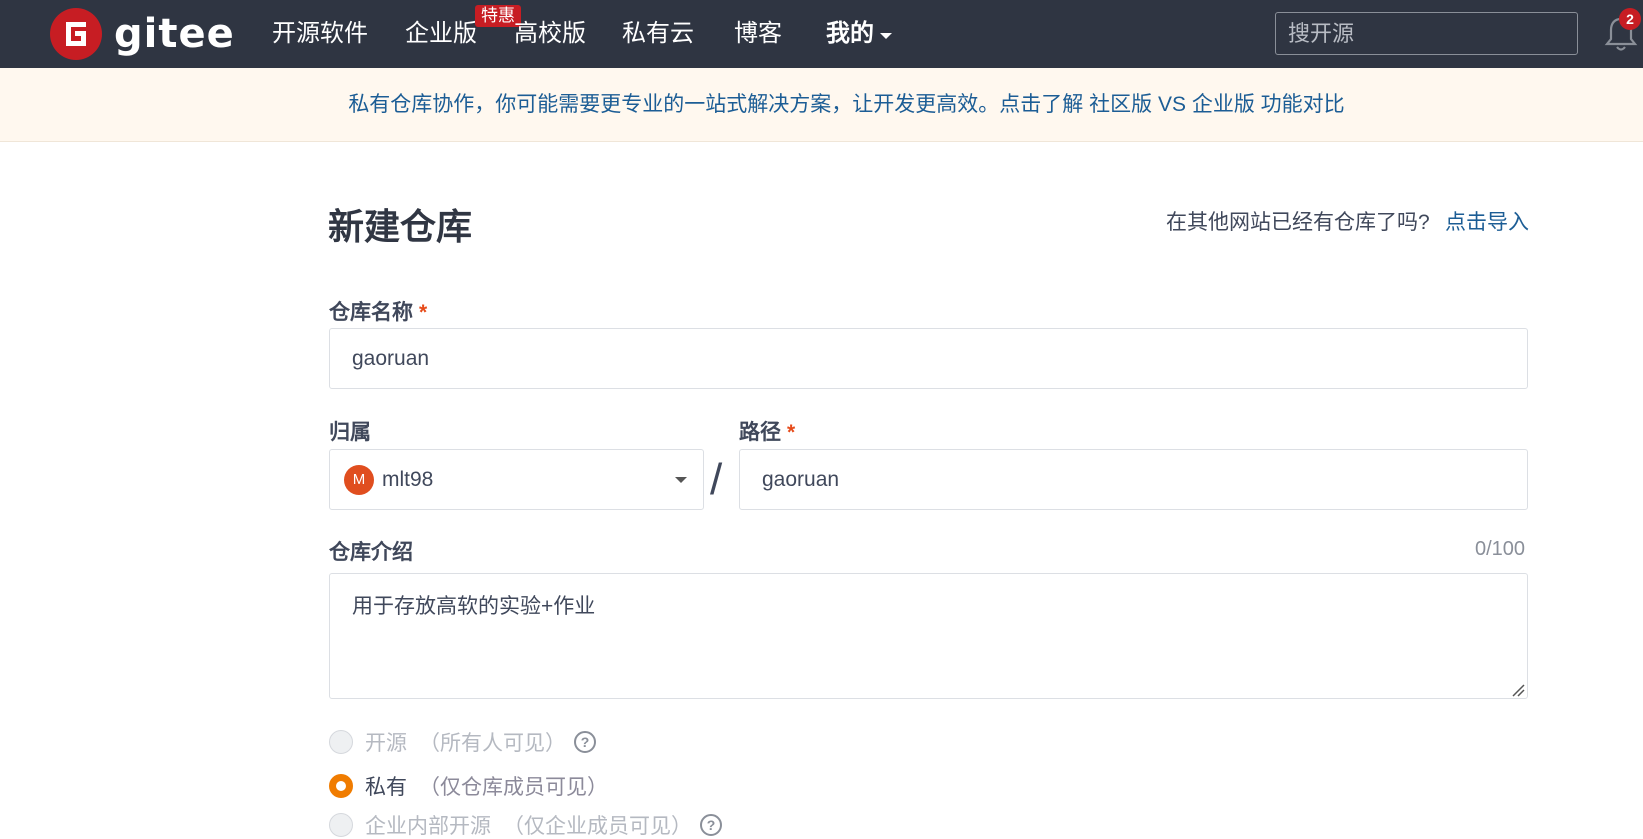  What do you see at coordinates (550, 34) in the screenshot?
I see `nav-item-university: 高校版` at bounding box center [550, 34].